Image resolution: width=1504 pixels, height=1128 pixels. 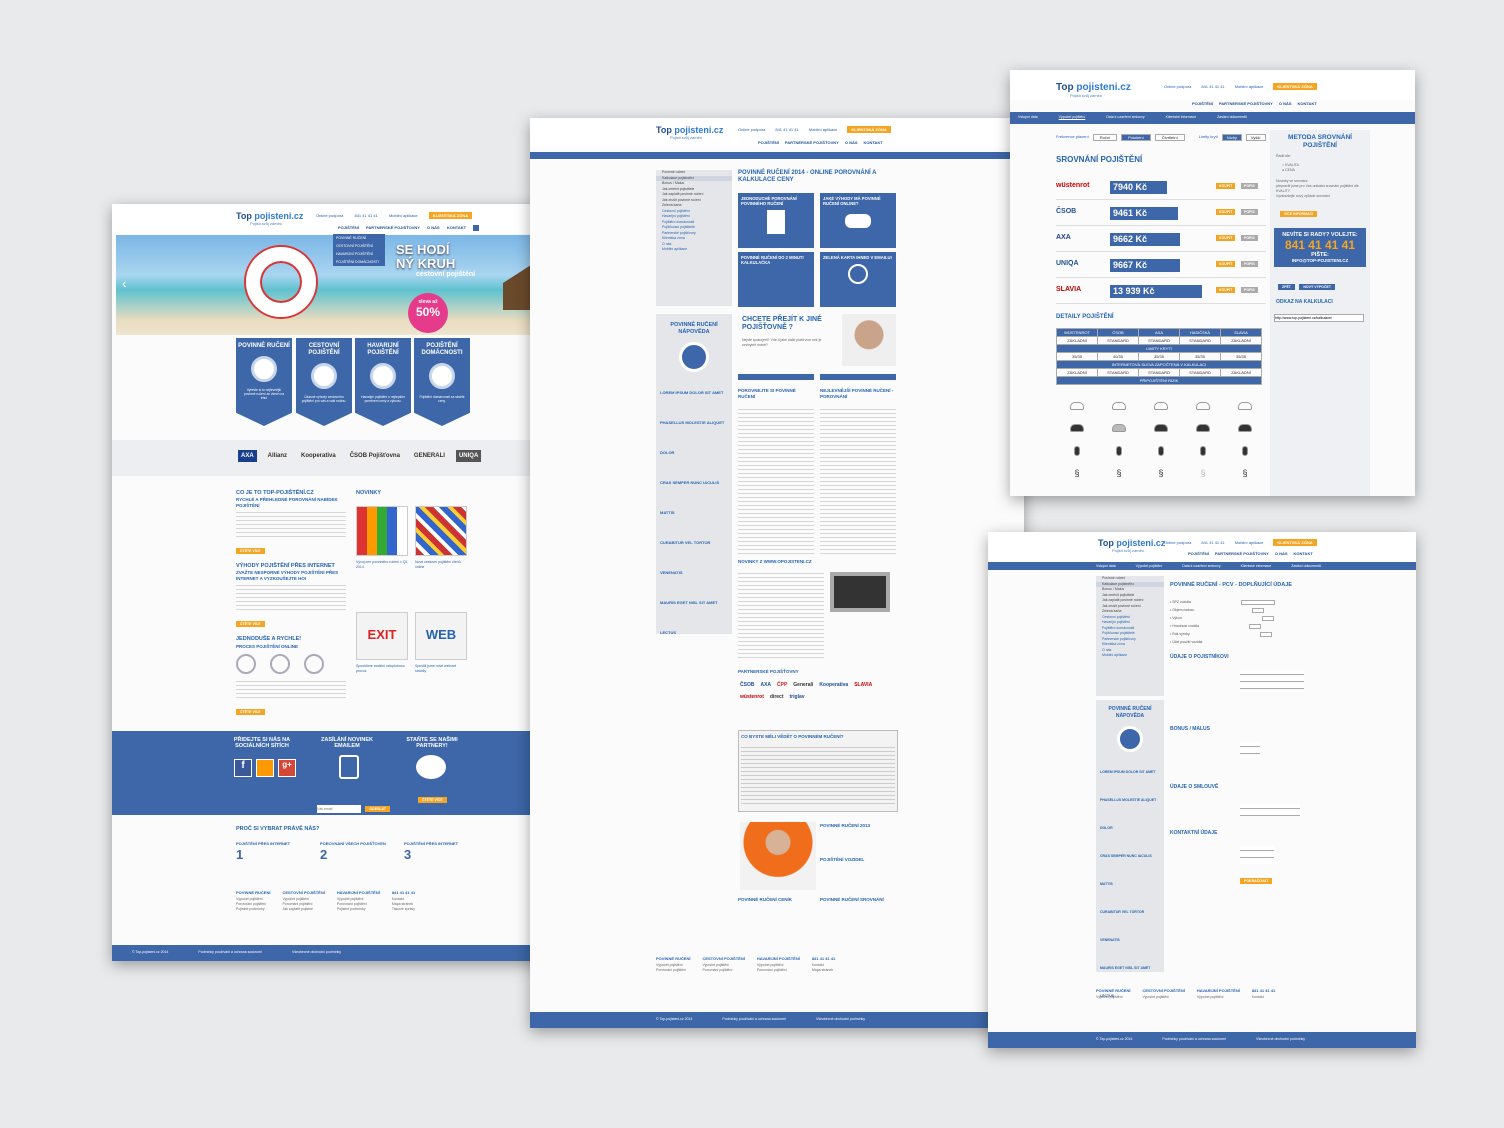 What do you see at coordinates (694, 498) in the screenshot?
I see `help-item: CRAS SEMPER NUNC IACULIS MATTIS` at bounding box center [694, 498].